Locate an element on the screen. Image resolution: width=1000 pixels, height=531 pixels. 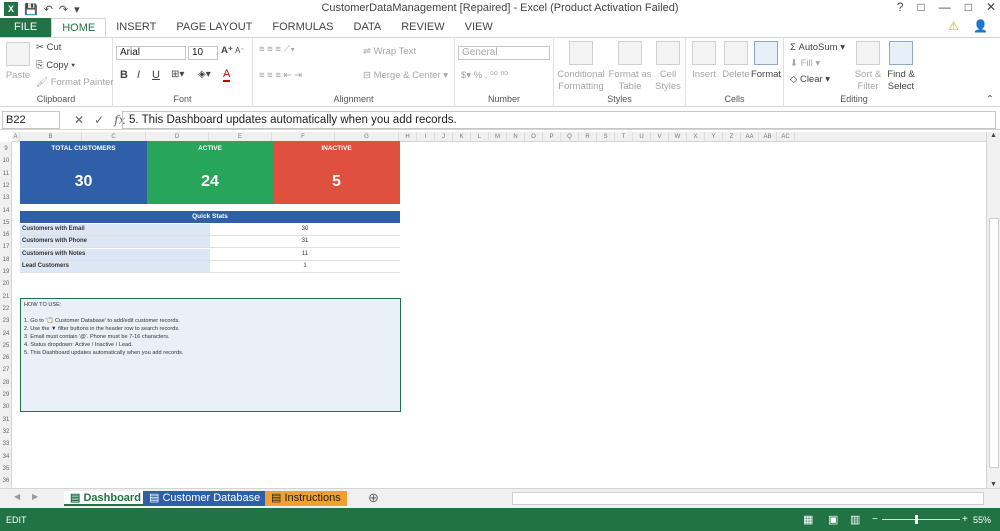
number-format-icons: $▾ % , ⁰⁰ ⁰⁰ is located at coordinates (484, 75).